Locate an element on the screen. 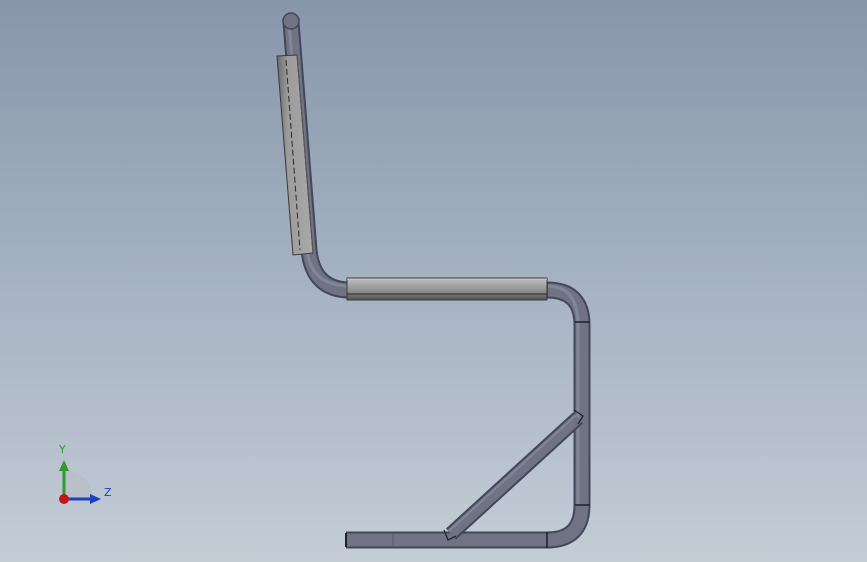  z-axis-label: Z is located at coordinates (108, 492).